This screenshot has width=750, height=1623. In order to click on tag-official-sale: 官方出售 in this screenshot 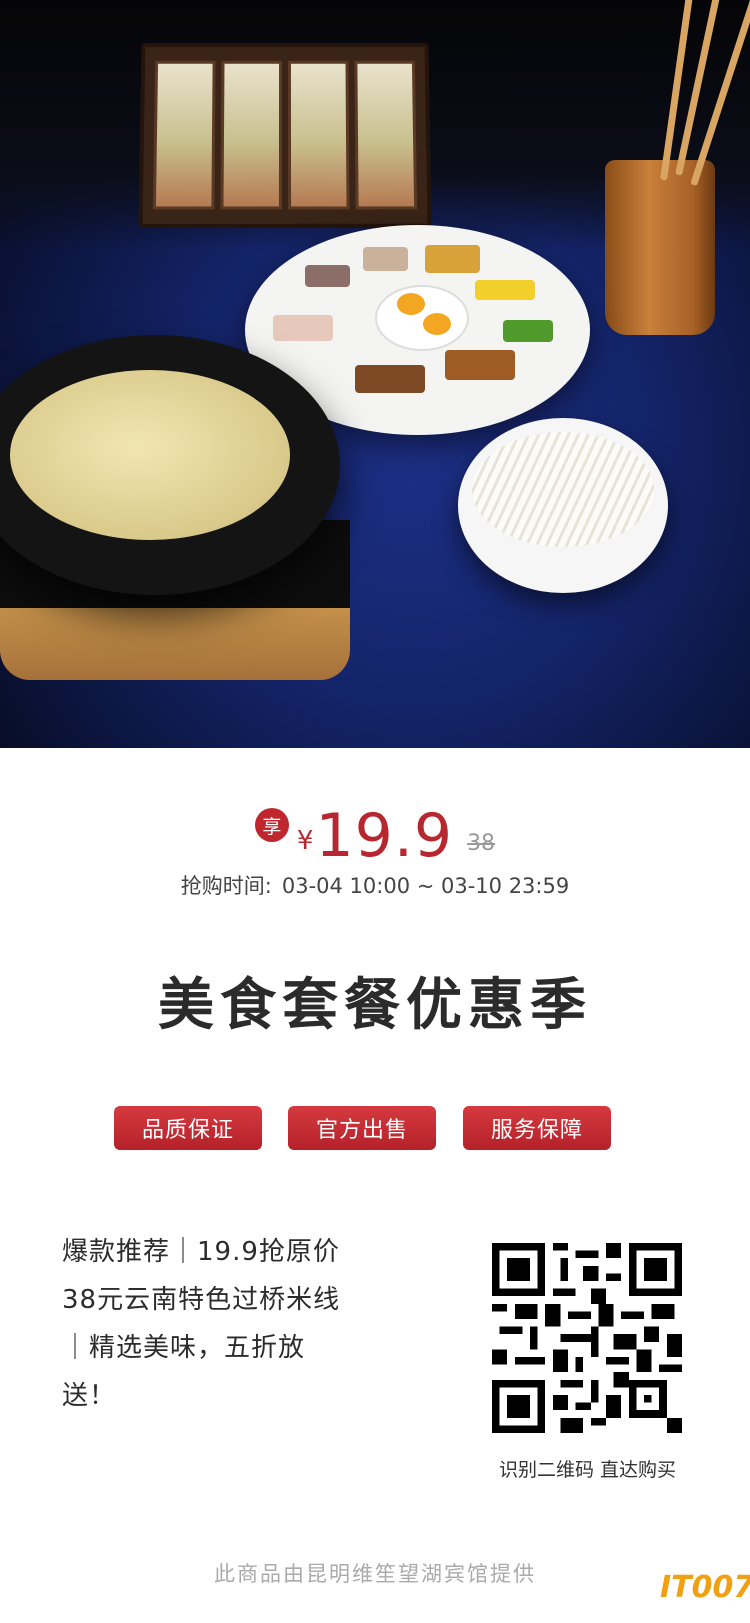, I will do `click(362, 1128)`.